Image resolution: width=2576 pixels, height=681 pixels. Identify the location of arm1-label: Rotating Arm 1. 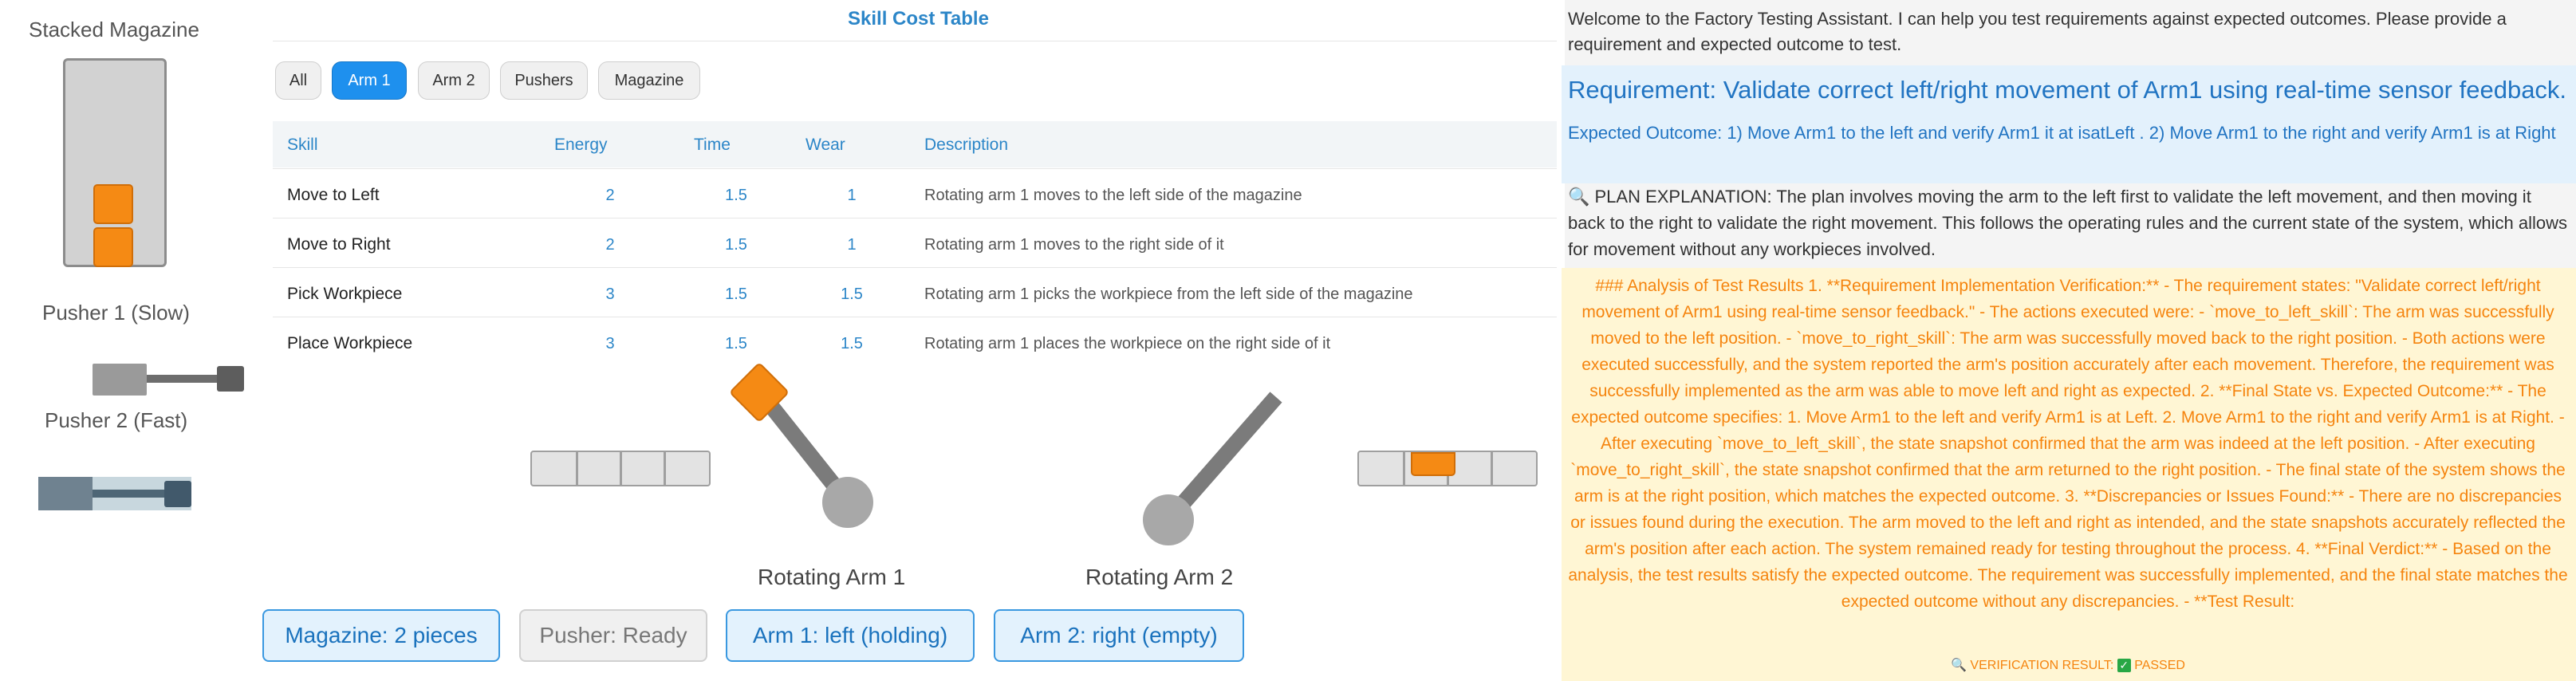
(832, 577).